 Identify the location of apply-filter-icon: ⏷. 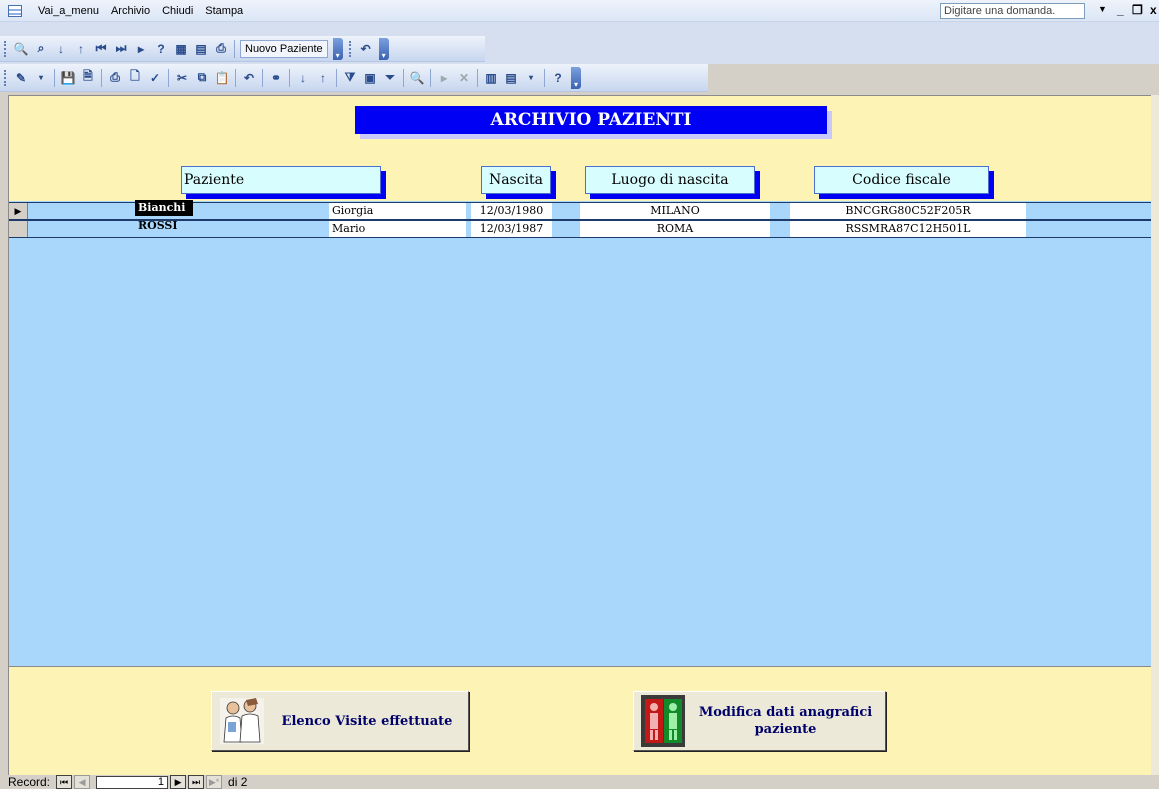
(390, 78).